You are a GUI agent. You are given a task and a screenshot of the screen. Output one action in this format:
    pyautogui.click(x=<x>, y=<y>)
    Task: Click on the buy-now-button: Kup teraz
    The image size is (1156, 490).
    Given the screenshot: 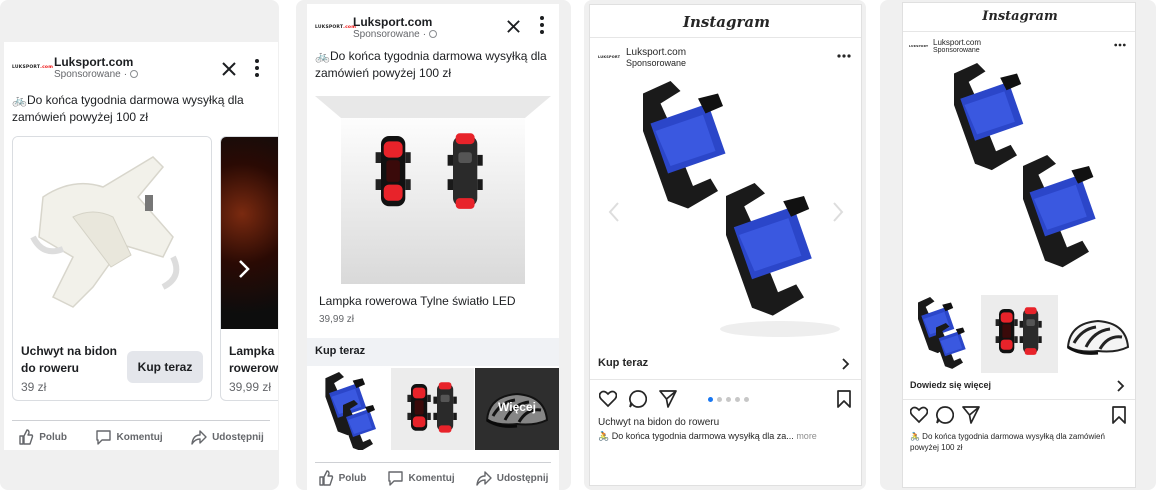 What is the action you would take?
    pyautogui.click(x=165, y=367)
    